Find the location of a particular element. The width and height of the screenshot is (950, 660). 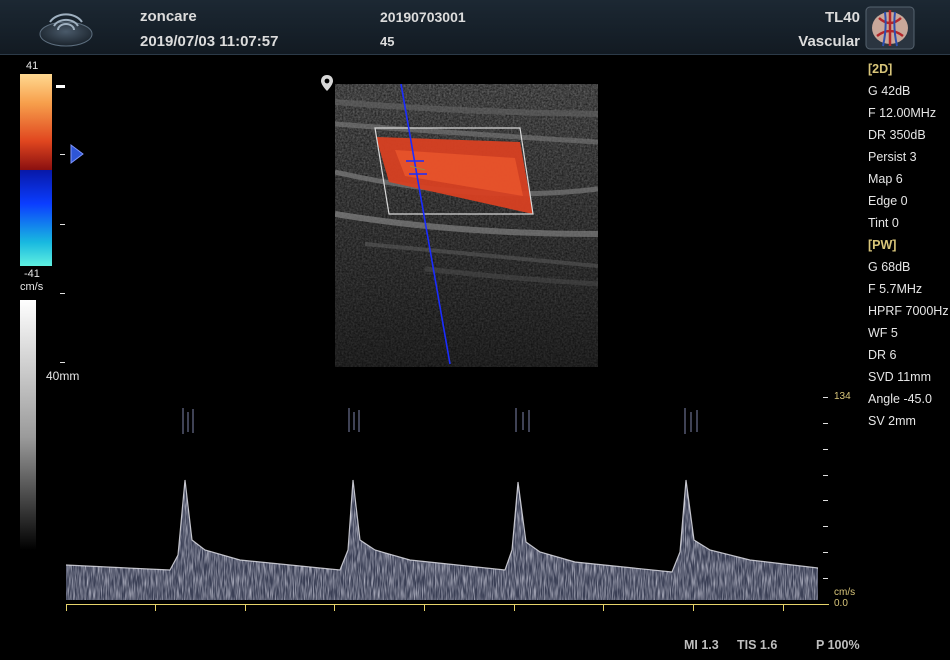

param-item: DR 350dB is located at coordinates (897, 135).